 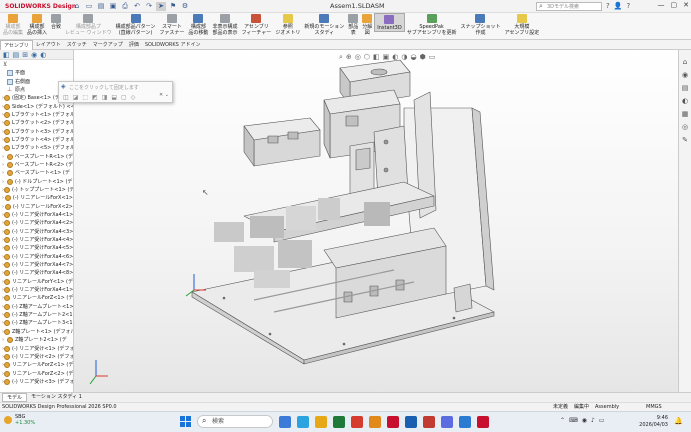 I want to click on notification-bell-icon: 🔔, so click(x=678, y=421).